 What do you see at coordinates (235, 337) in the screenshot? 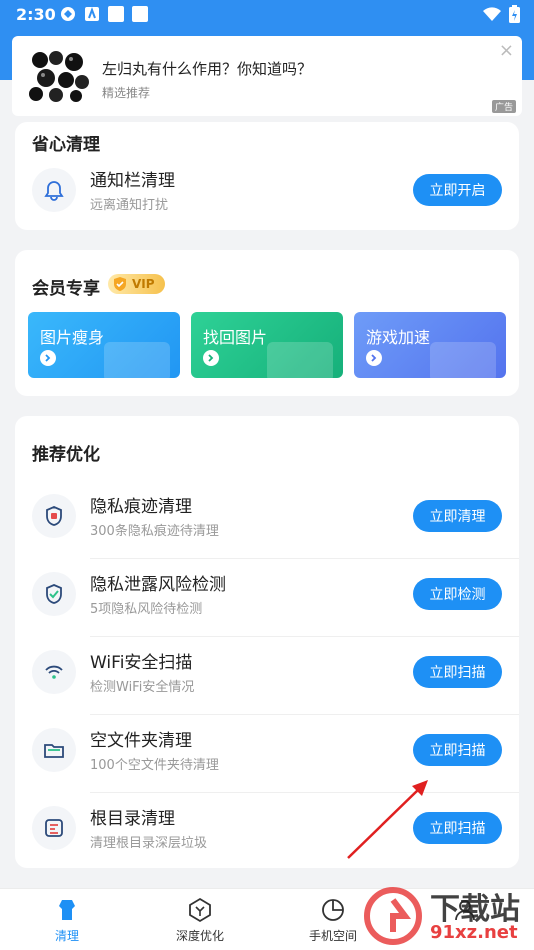
I see `vip-tile-label: 找回图片` at bounding box center [235, 337].